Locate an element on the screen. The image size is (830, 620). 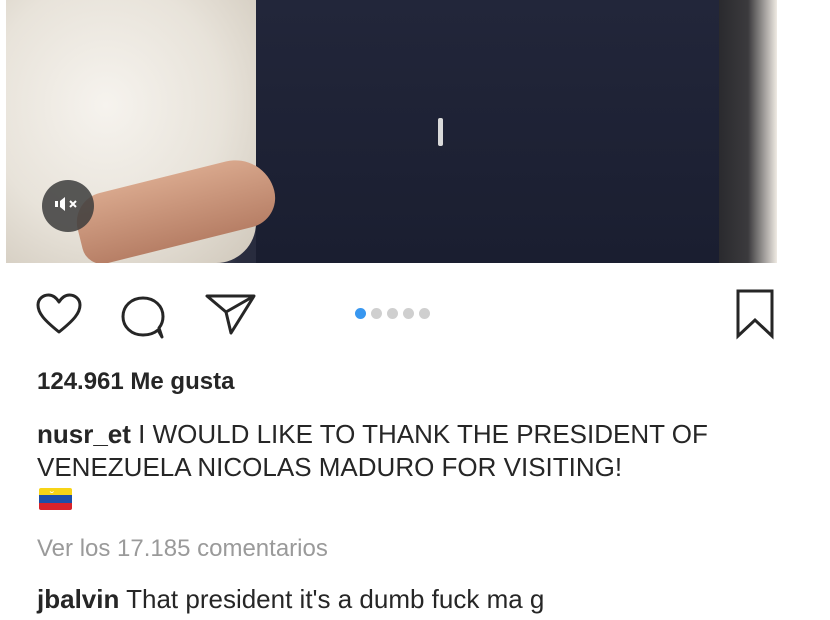
speaker-muted-icon is located at coordinates (68, 206).